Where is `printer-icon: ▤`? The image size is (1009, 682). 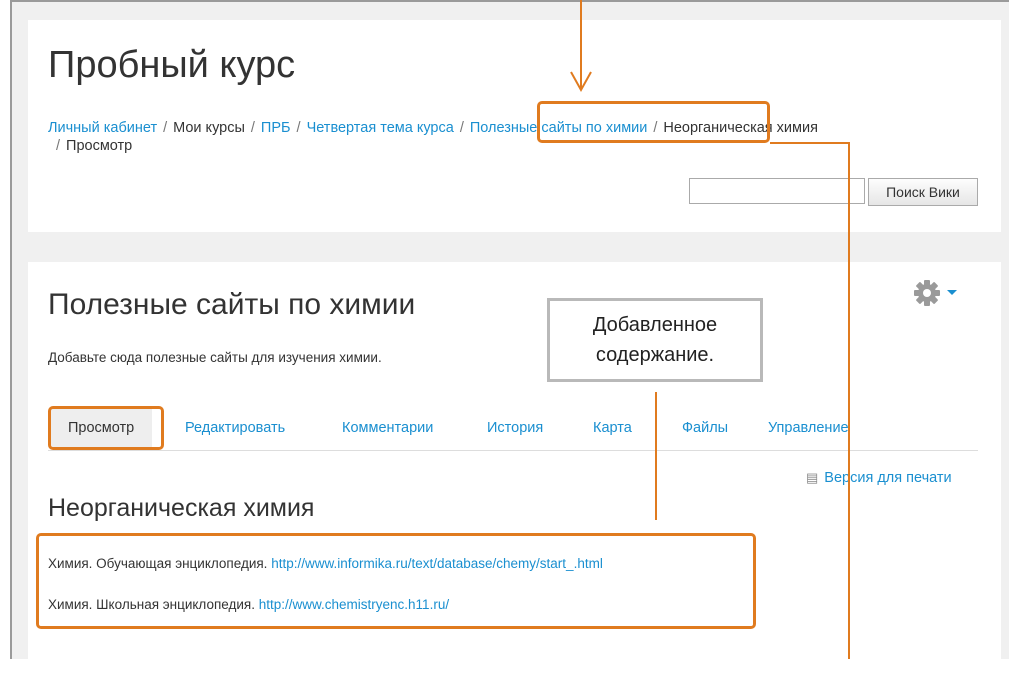 printer-icon: ▤ is located at coordinates (812, 477).